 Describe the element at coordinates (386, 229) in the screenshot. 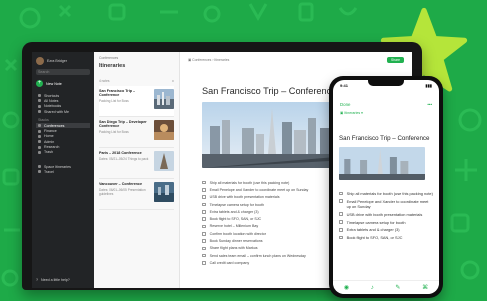

I see `checklist-item: Extra tablets and & charger (3)` at that location.